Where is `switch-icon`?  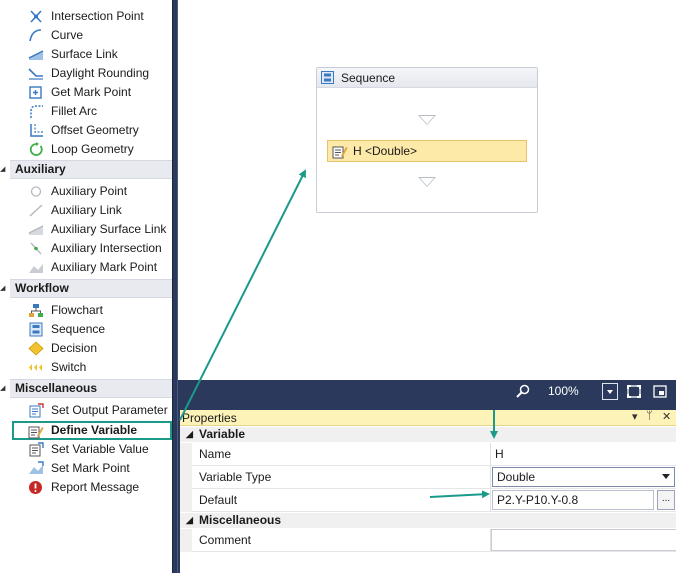
switch-icon is located at coordinates (35, 367).